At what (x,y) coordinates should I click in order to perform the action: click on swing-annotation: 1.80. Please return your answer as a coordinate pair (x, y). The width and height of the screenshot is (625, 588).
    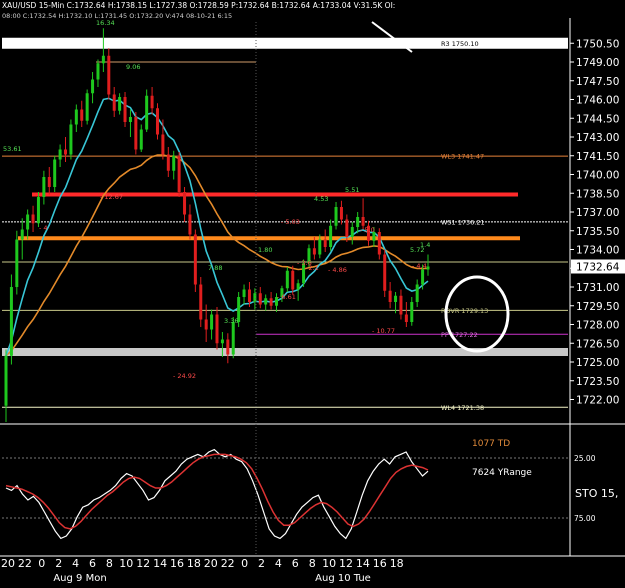
    Looking at the image, I should click on (265, 250).